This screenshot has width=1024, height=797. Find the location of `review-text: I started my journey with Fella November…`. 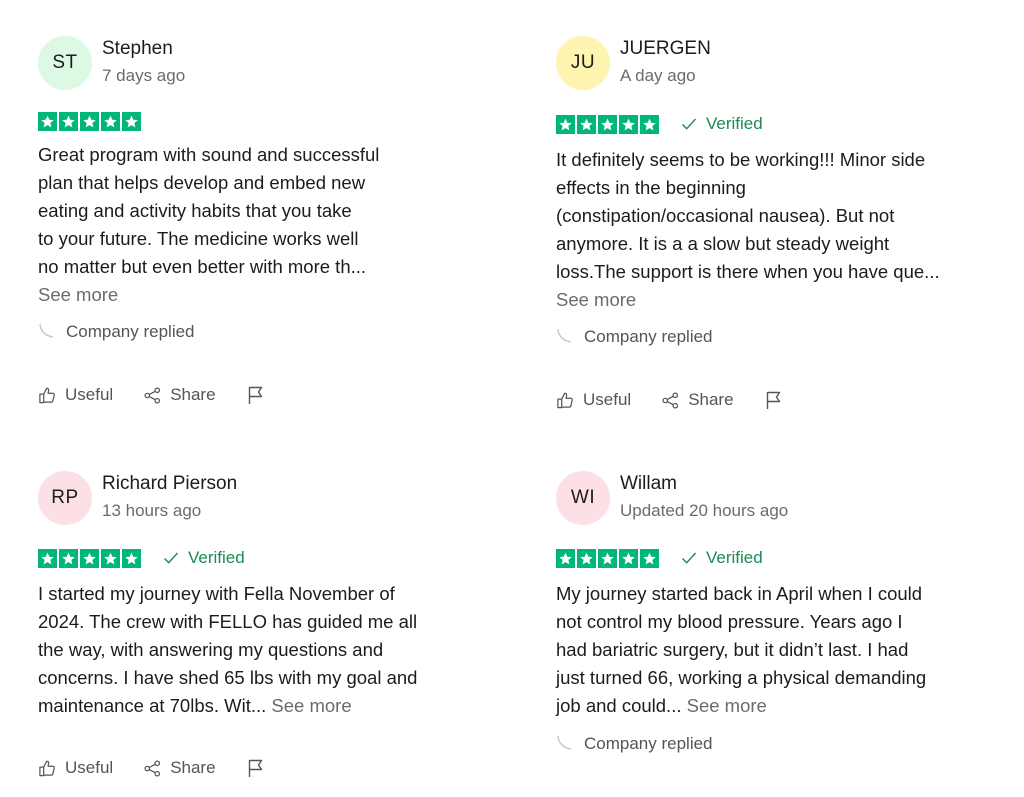

review-text: I started my journey with Fella November… is located at coordinates (227, 650).